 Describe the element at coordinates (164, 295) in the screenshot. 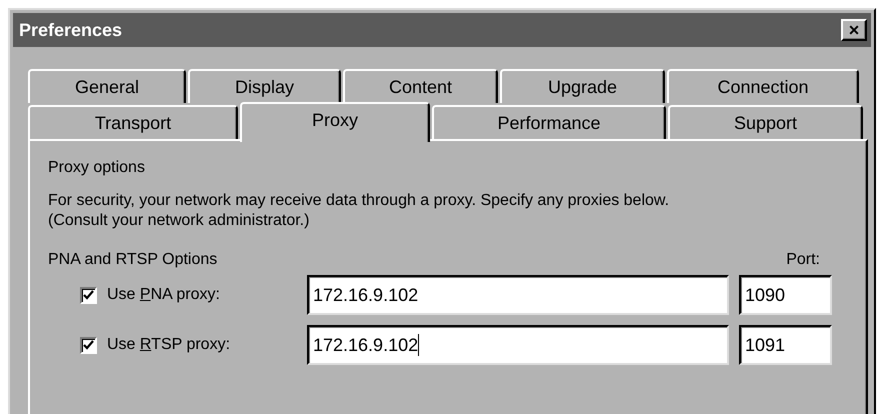

I see `checkbox-label: Use PNA proxy:` at that location.